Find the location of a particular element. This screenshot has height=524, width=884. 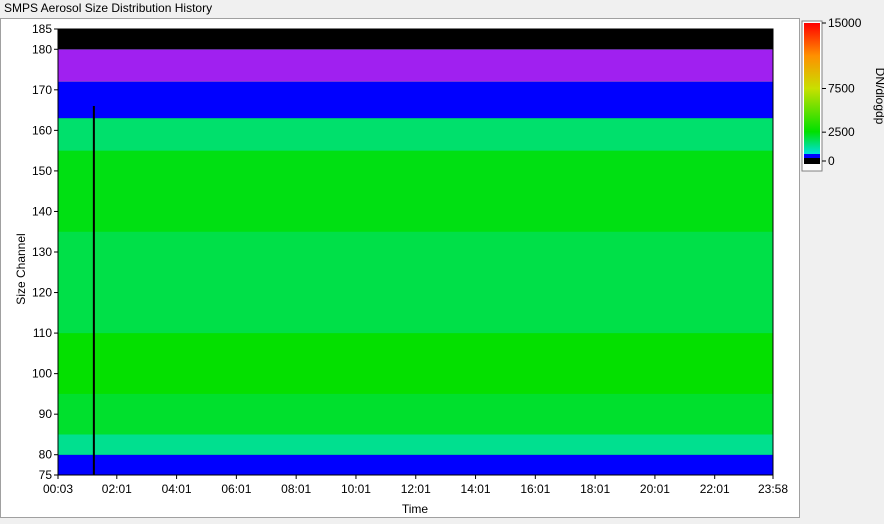

colorbar-tick-label: 0 is located at coordinates (831, 161).